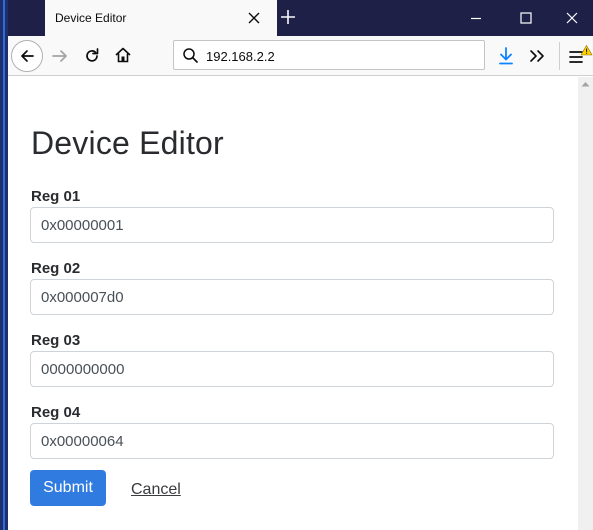  Describe the element at coordinates (56, 412) in the screenshot. I see `reg-04-label: Reg 04` at that location.